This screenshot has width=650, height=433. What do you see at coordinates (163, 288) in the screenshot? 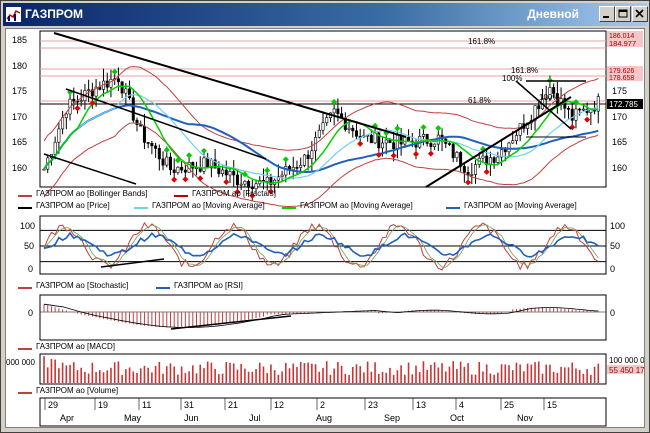
I see `rsi-legend-swatch` at bounding box center [163, 288].